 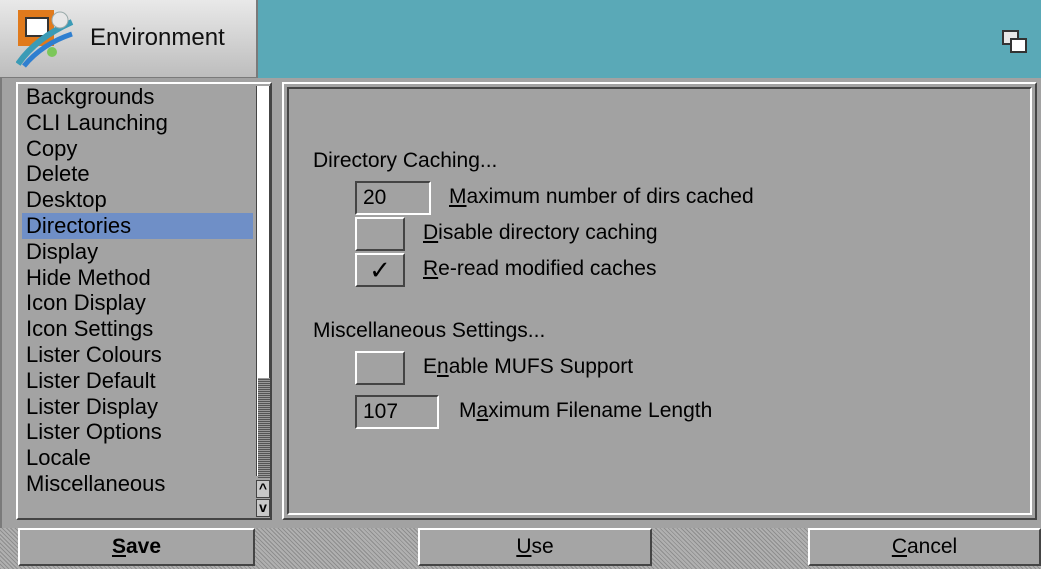 What do you see at coordinates (540, 268) in the screenshot?
I see `reread-modified-label: Re-read modified caches` at bounding box center [540, 268].